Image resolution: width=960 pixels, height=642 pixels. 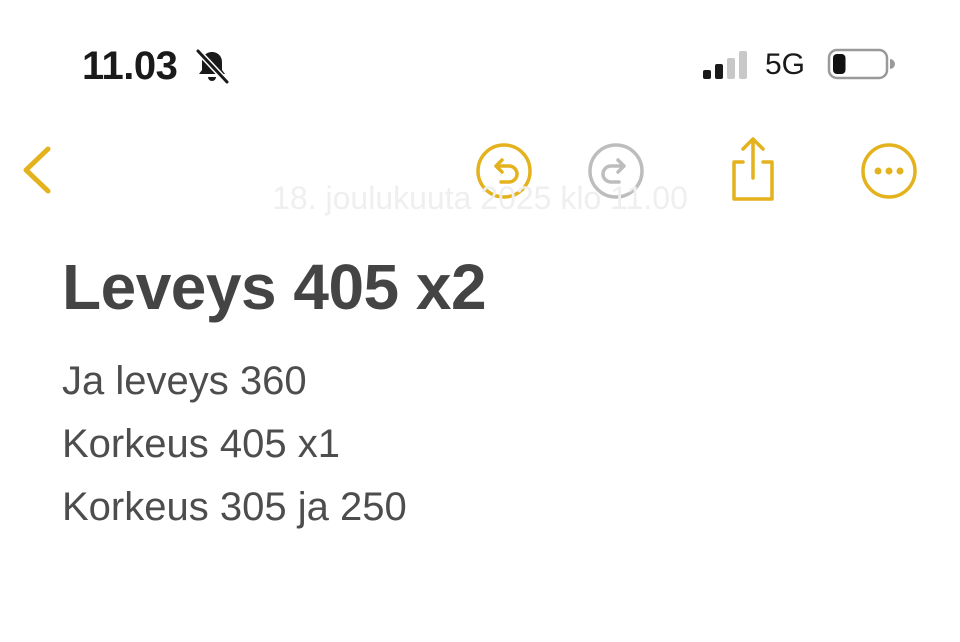 What do you see at coordinates (184, 381) in the screenshot?
I see `note-line: Ja leveys 360` at bounding box center [184, 381].